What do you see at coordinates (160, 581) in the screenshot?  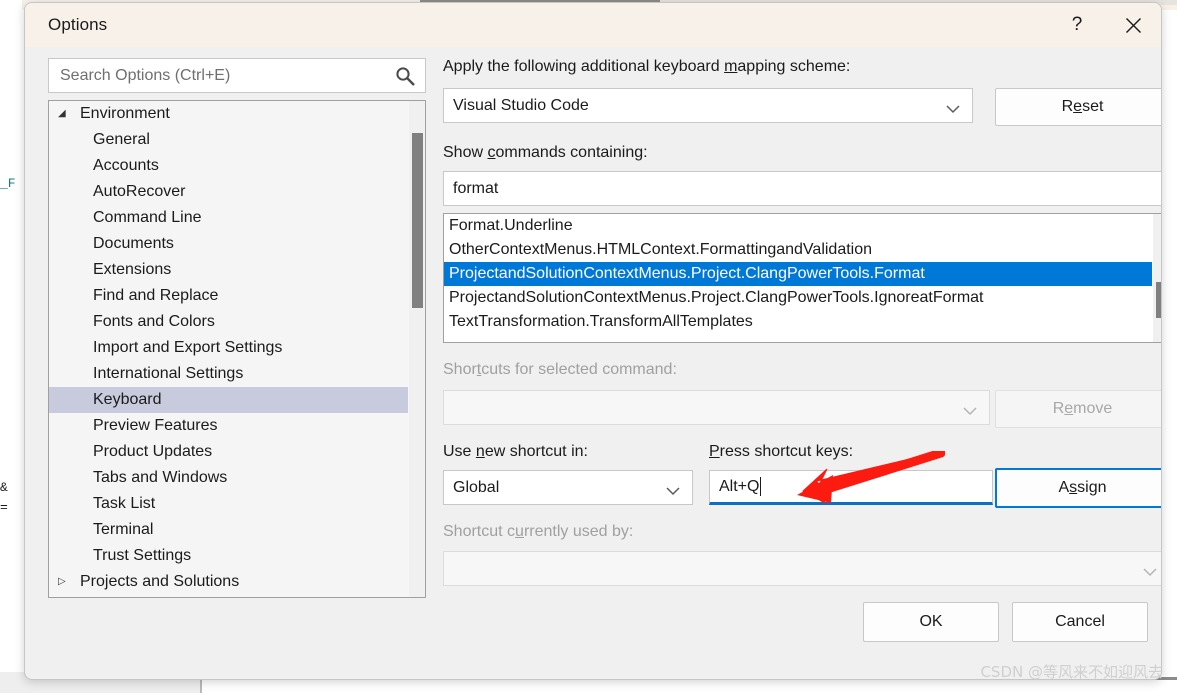 I see `tree-item-label: Projects and Solutions` at bounding box center [160, 581].